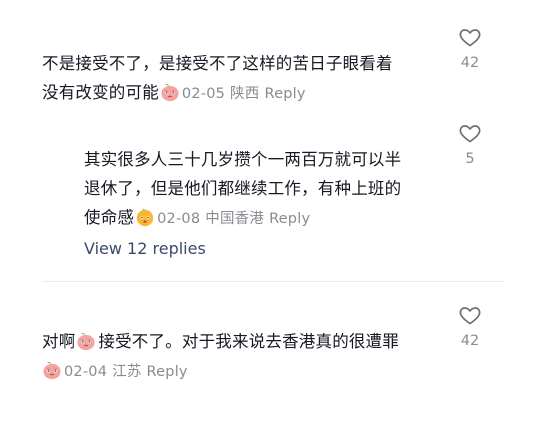  I want to click on comment-item: 对啊 接受不了。对于我来说去香港真的很遭罪 02-04 江苏 Reply, so click(242, 357).